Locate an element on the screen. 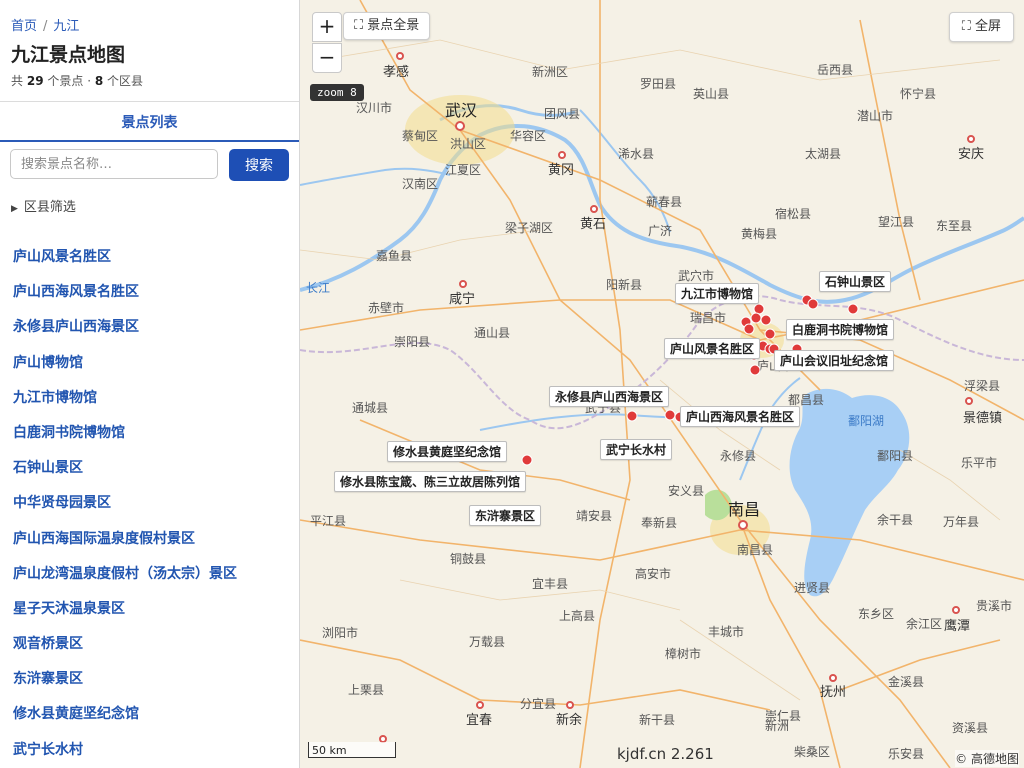 The height and width of the screenshot is (768, 1024). district-filter-label: 区县筛选 is located at coordinates (49, 207).